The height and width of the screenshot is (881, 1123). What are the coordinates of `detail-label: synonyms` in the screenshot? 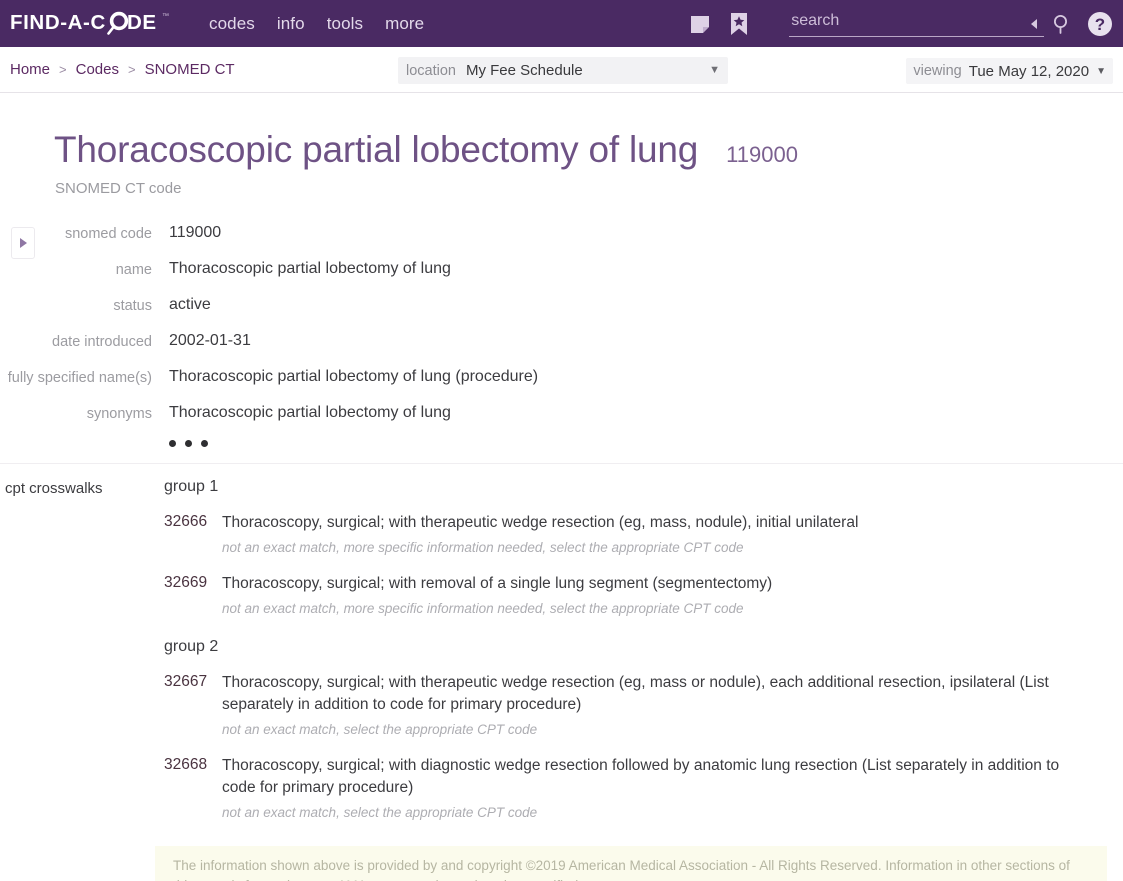 It's located at (119, 414).